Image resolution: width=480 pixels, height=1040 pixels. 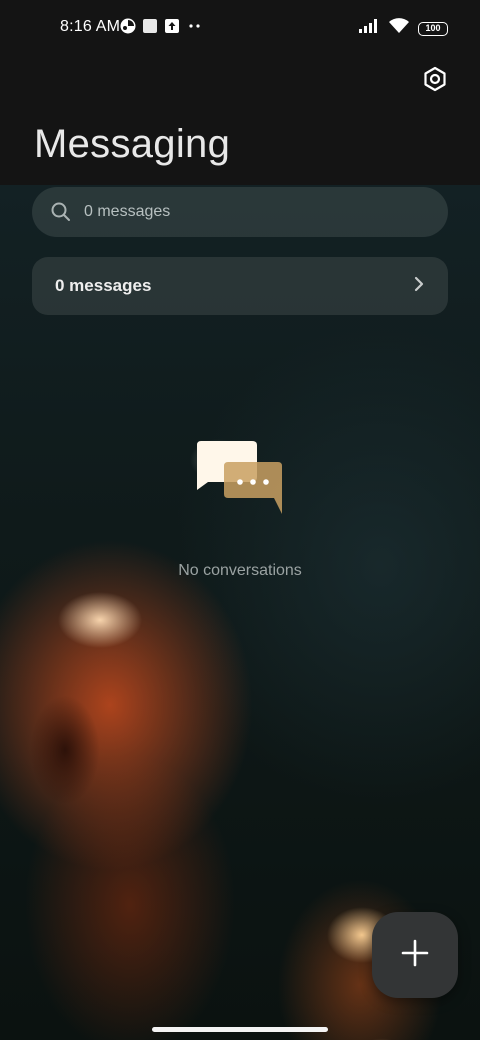 What do you see at coordinates (241, 478) in the screenshot?
I see `chat-bubbles-icon` at bounding box center [241, 478].